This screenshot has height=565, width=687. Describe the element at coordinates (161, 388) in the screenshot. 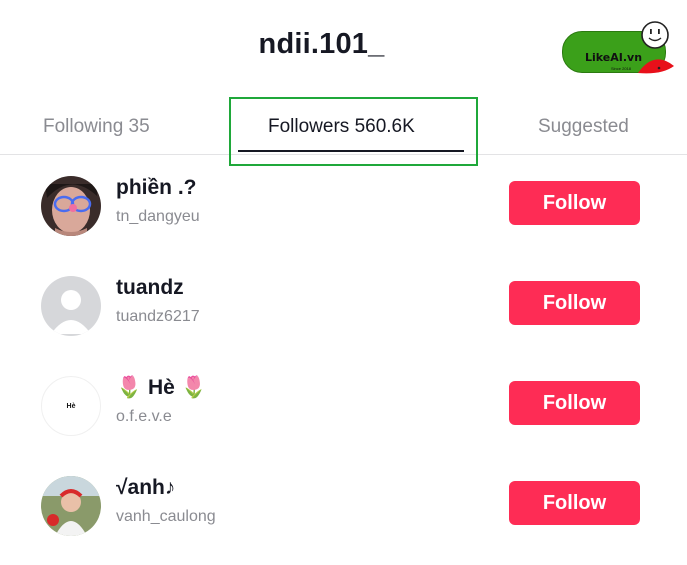

I see `follower-name: 🌷 Hè 🌷` at that location.